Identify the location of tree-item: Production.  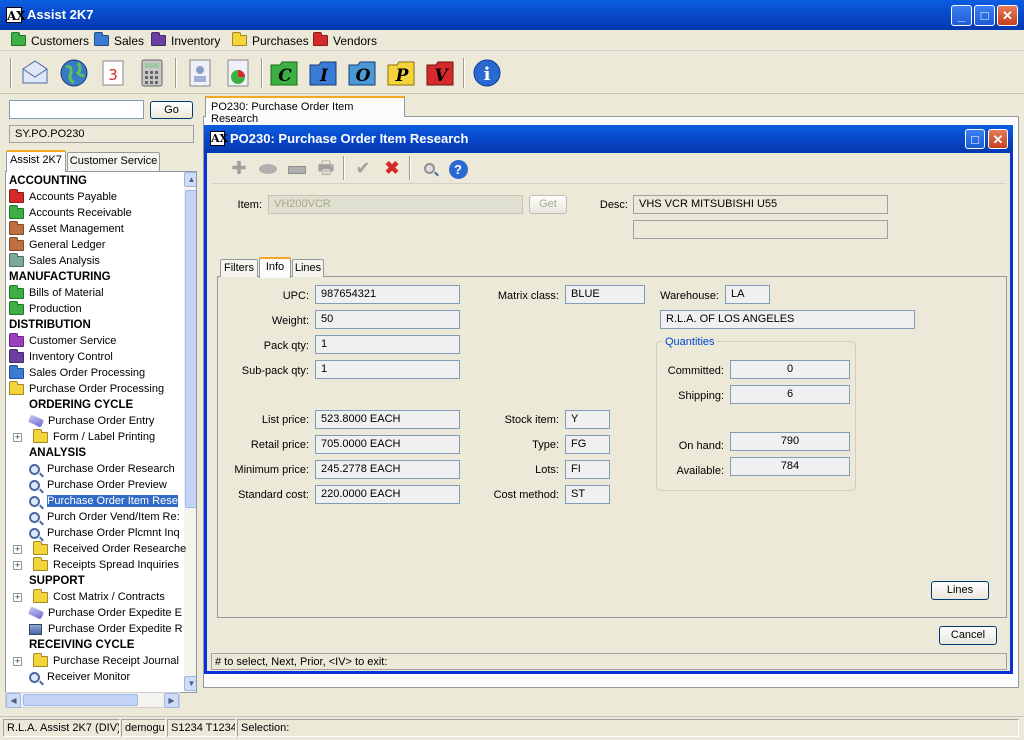
(45, 308).